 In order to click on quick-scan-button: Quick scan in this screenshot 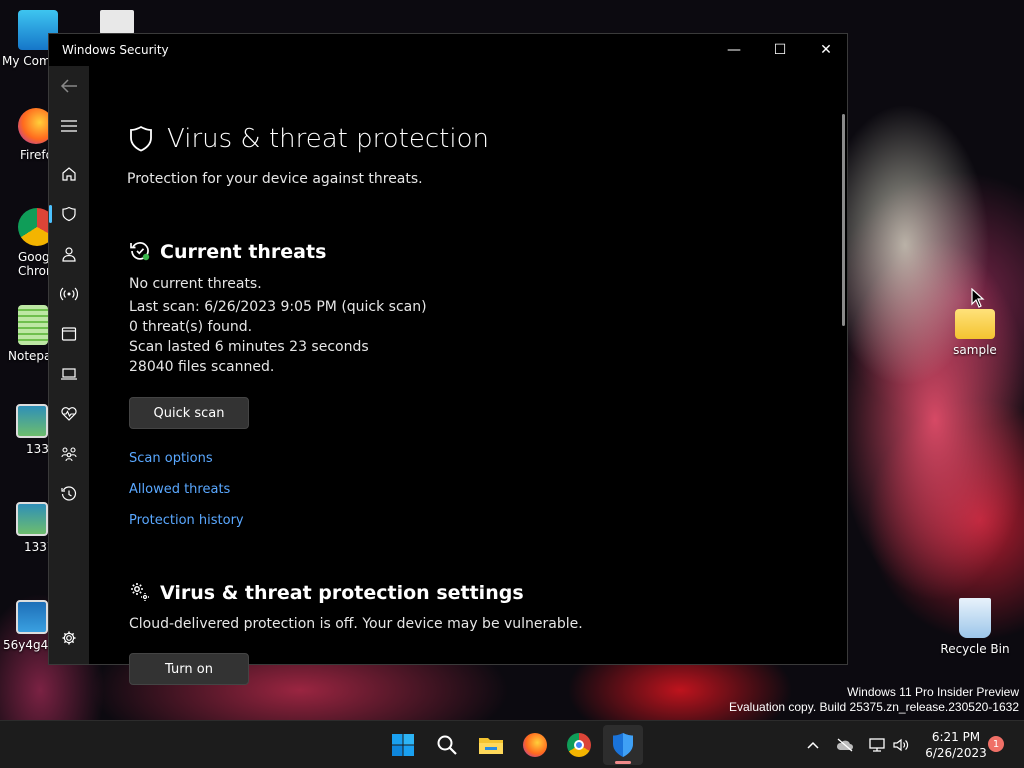, I will do `click(189, 413)`.